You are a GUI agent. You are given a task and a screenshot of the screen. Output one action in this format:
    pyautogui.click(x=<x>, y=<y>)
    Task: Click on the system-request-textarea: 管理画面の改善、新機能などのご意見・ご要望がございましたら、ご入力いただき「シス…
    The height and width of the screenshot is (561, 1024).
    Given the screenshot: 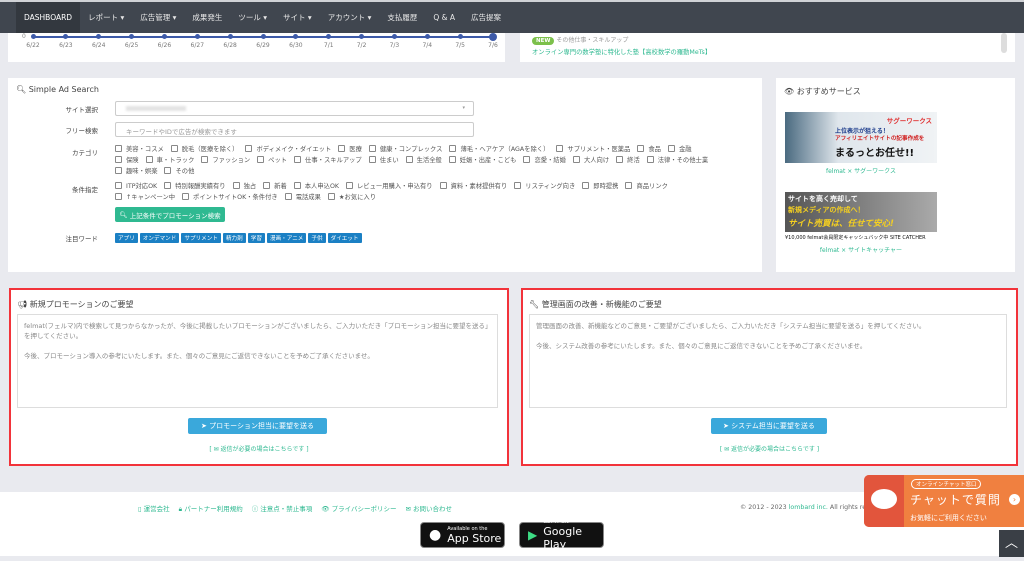 What is the action you would take?
    pyautogui.click(x=768, y=361)
    